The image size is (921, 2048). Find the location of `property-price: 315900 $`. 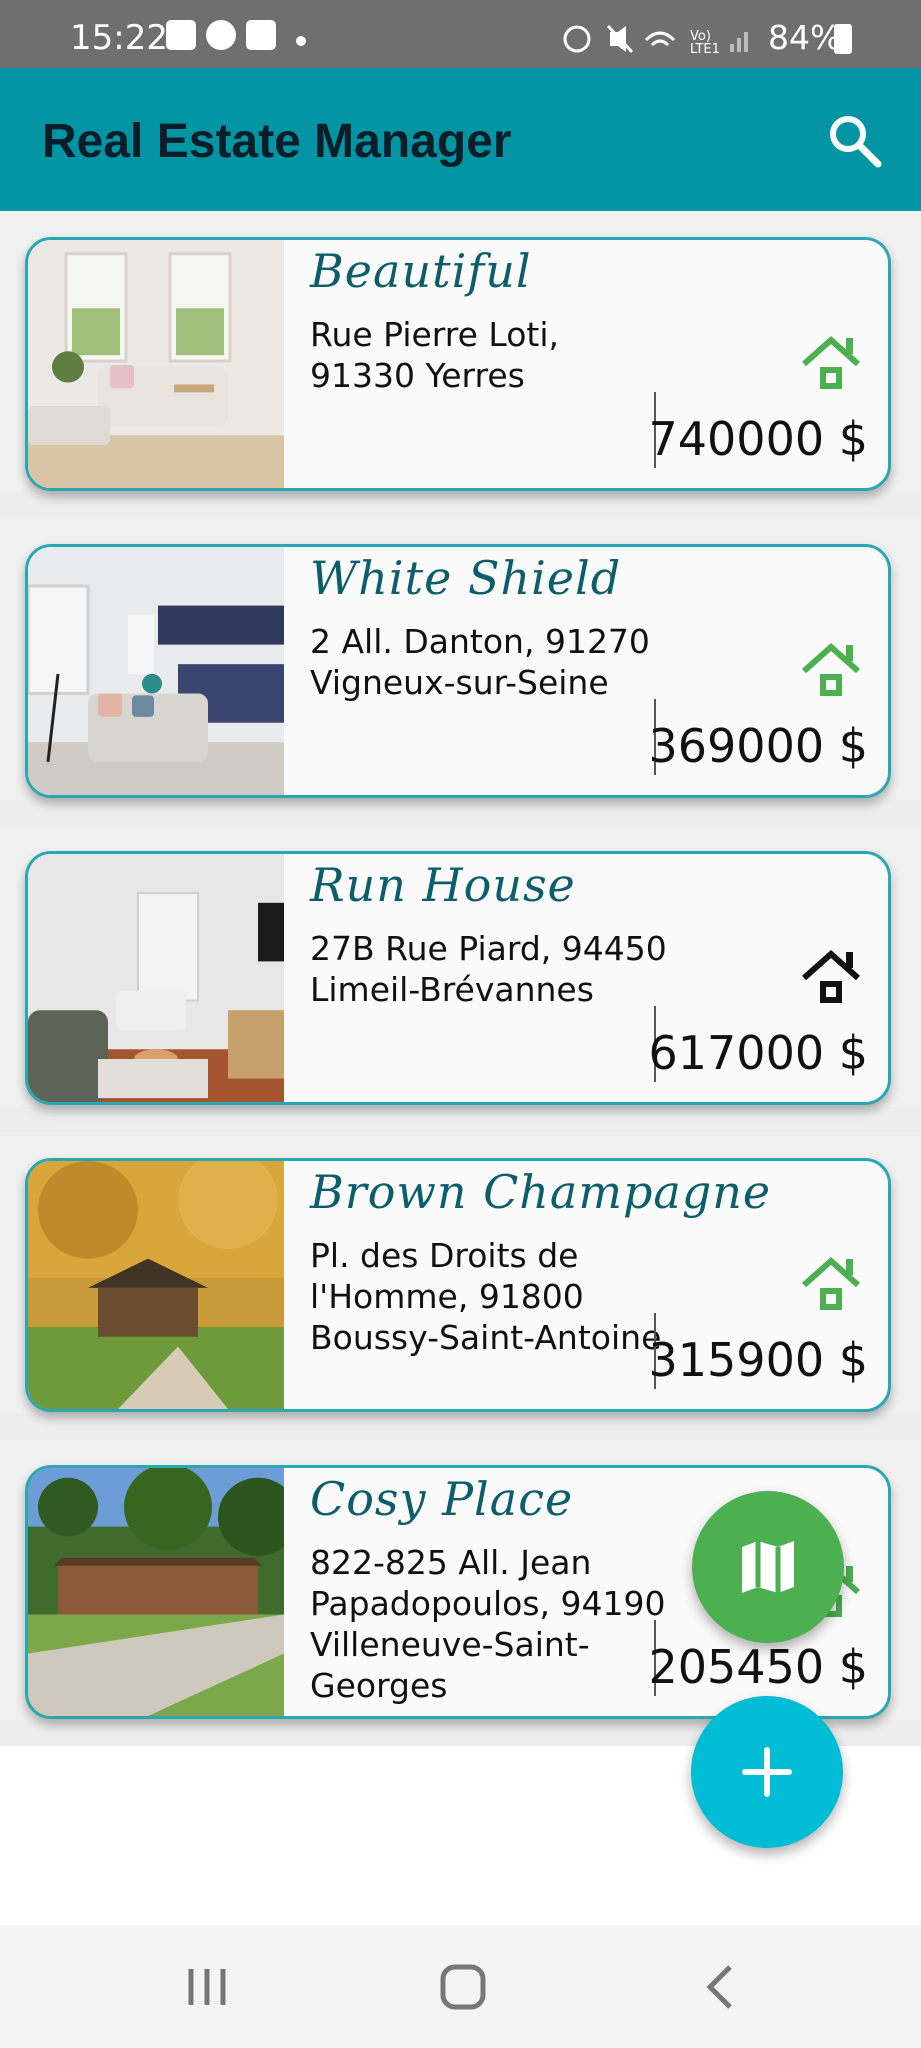

property-price: 315900 $ is located at coordinates (758, 1360).